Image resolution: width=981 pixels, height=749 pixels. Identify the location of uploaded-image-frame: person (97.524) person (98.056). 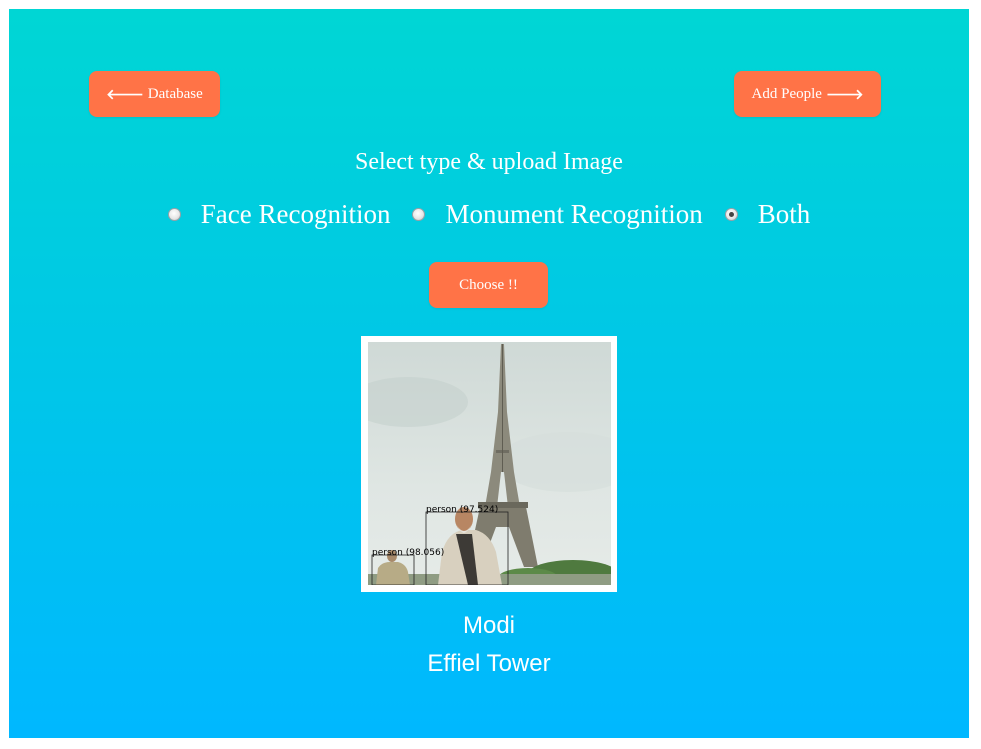
(489, 464).